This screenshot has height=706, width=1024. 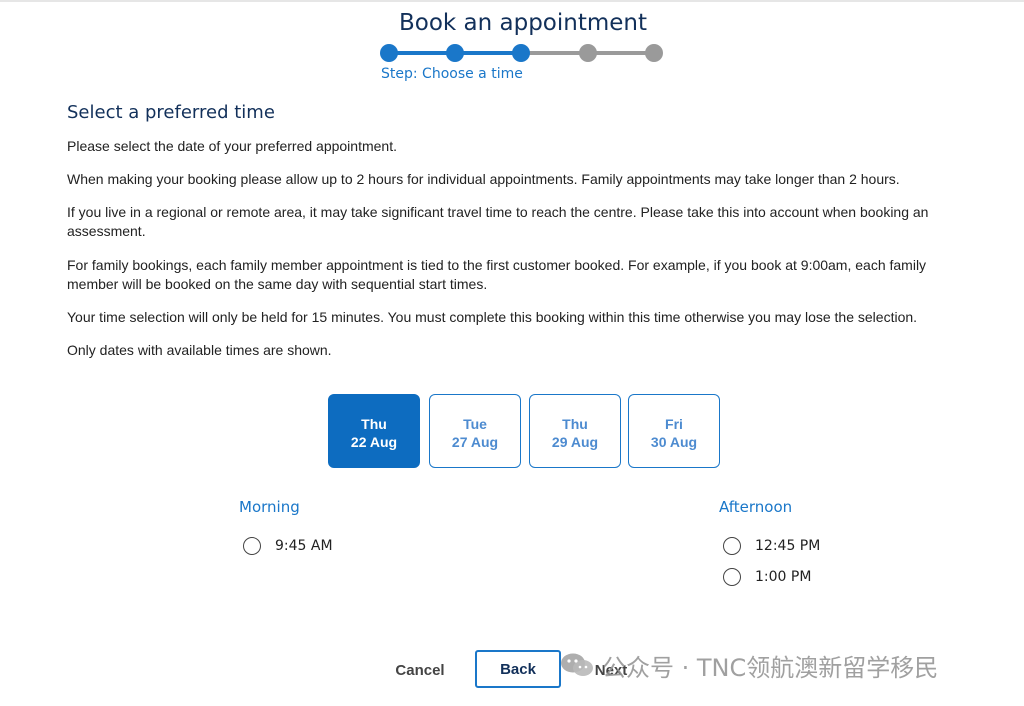 What do you see at coordinates (783, 577) in the screenshot?
I see `time-slot-label: 1:00 PM` at bounding box center [783, 577].